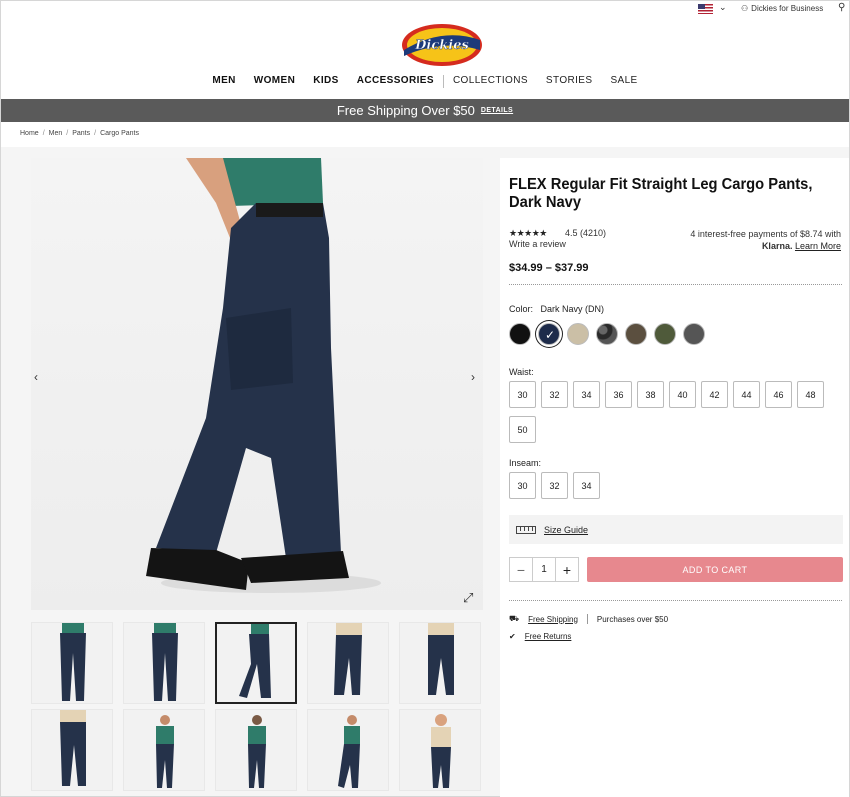  I want to click on location-pin-icon: ⚲, so click(841, 7).